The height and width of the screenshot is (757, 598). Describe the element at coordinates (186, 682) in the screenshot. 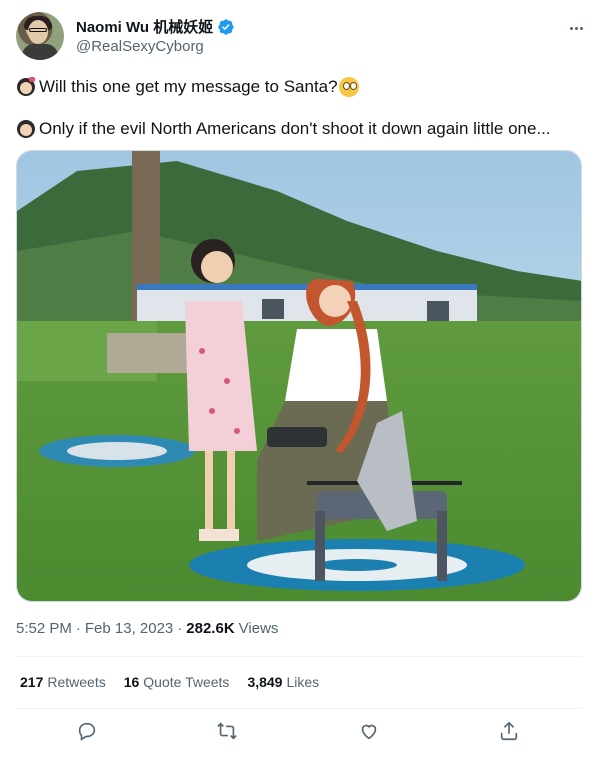

I see `quote-tweets-label: Quote Tweets` at that location.